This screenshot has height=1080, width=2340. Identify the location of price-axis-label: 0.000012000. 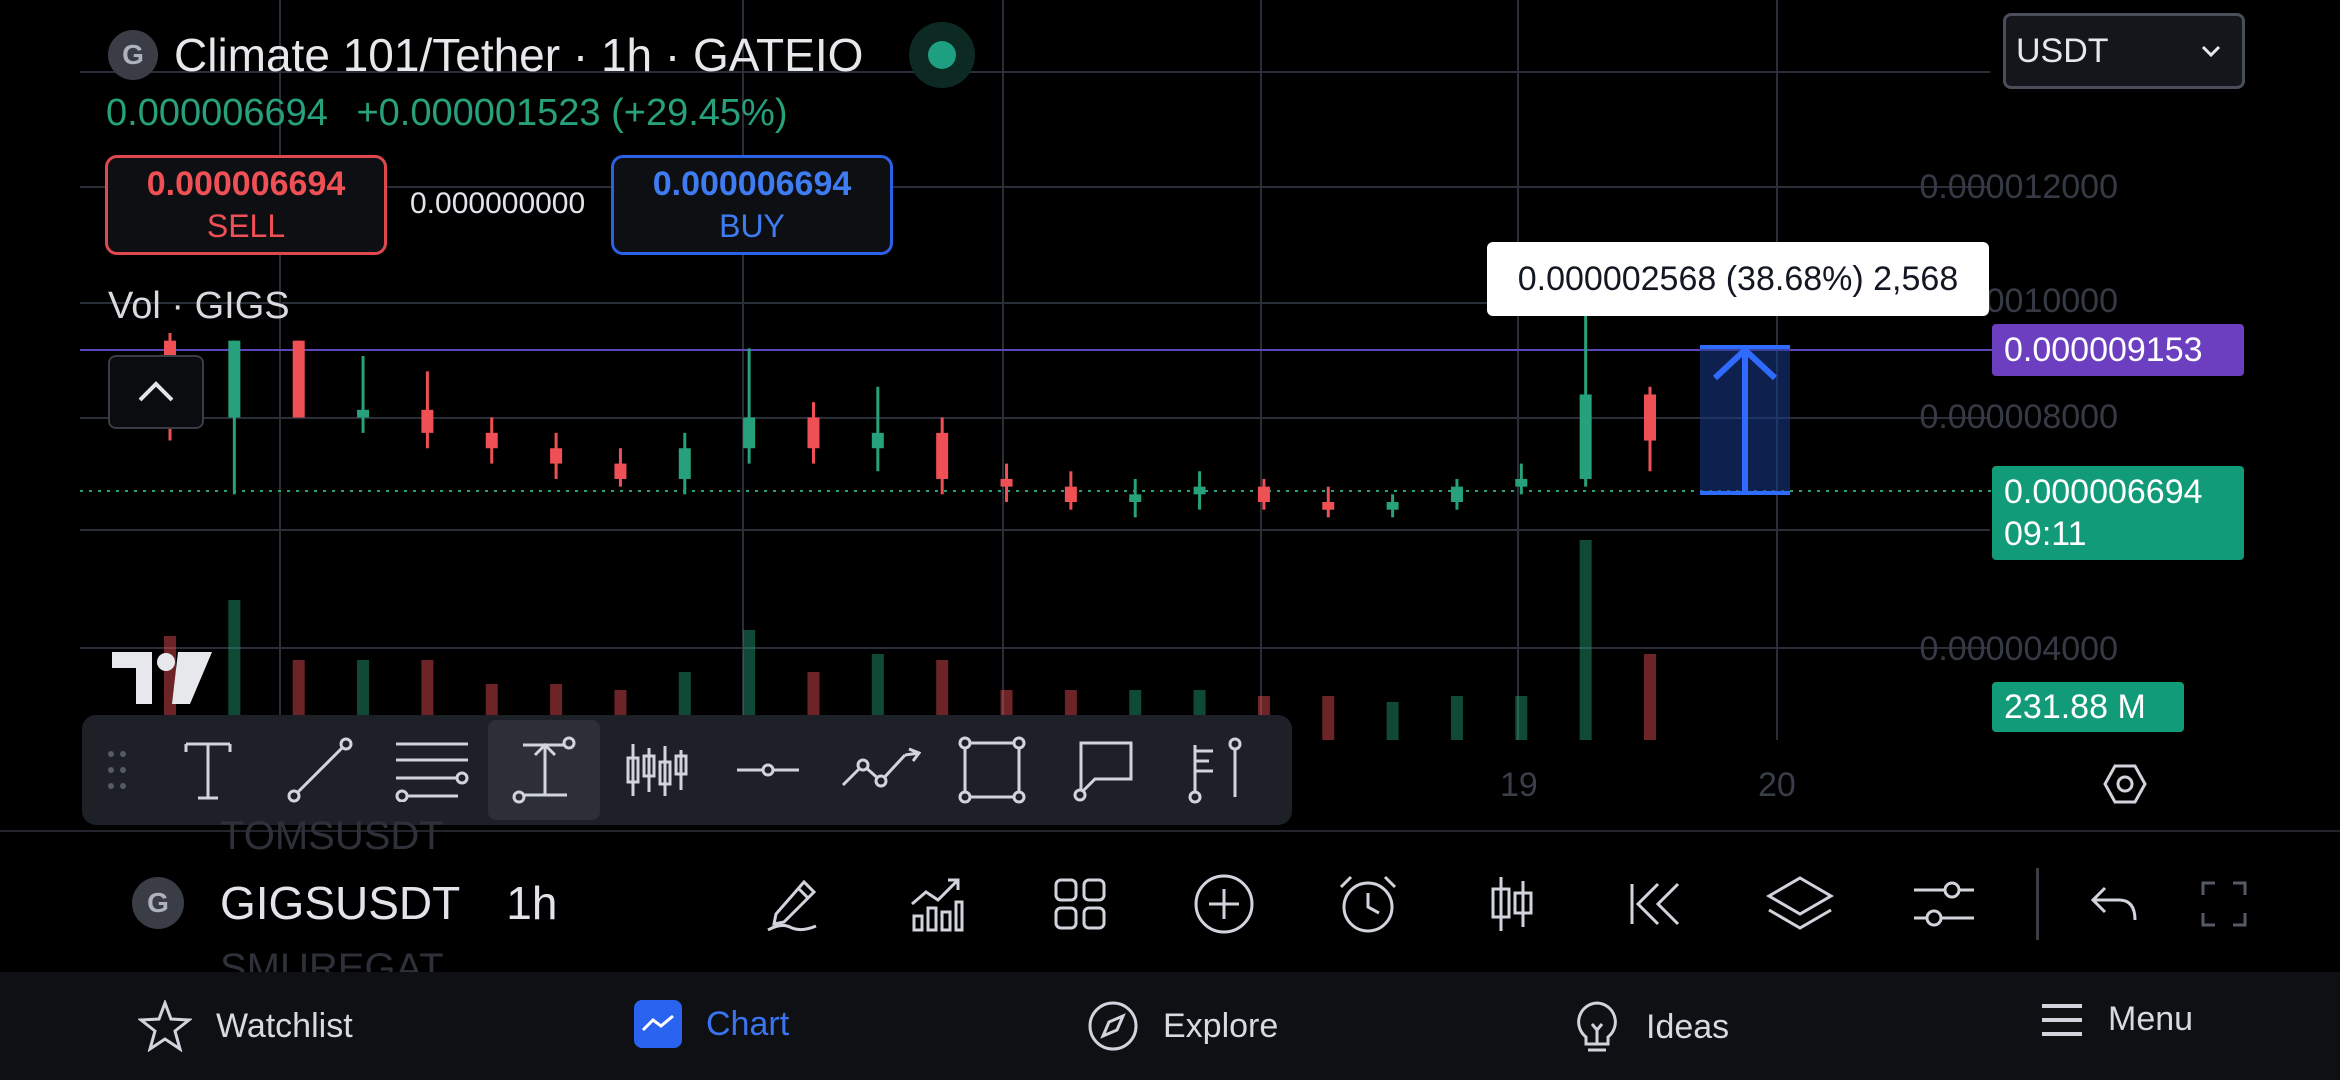
(2018, 187).